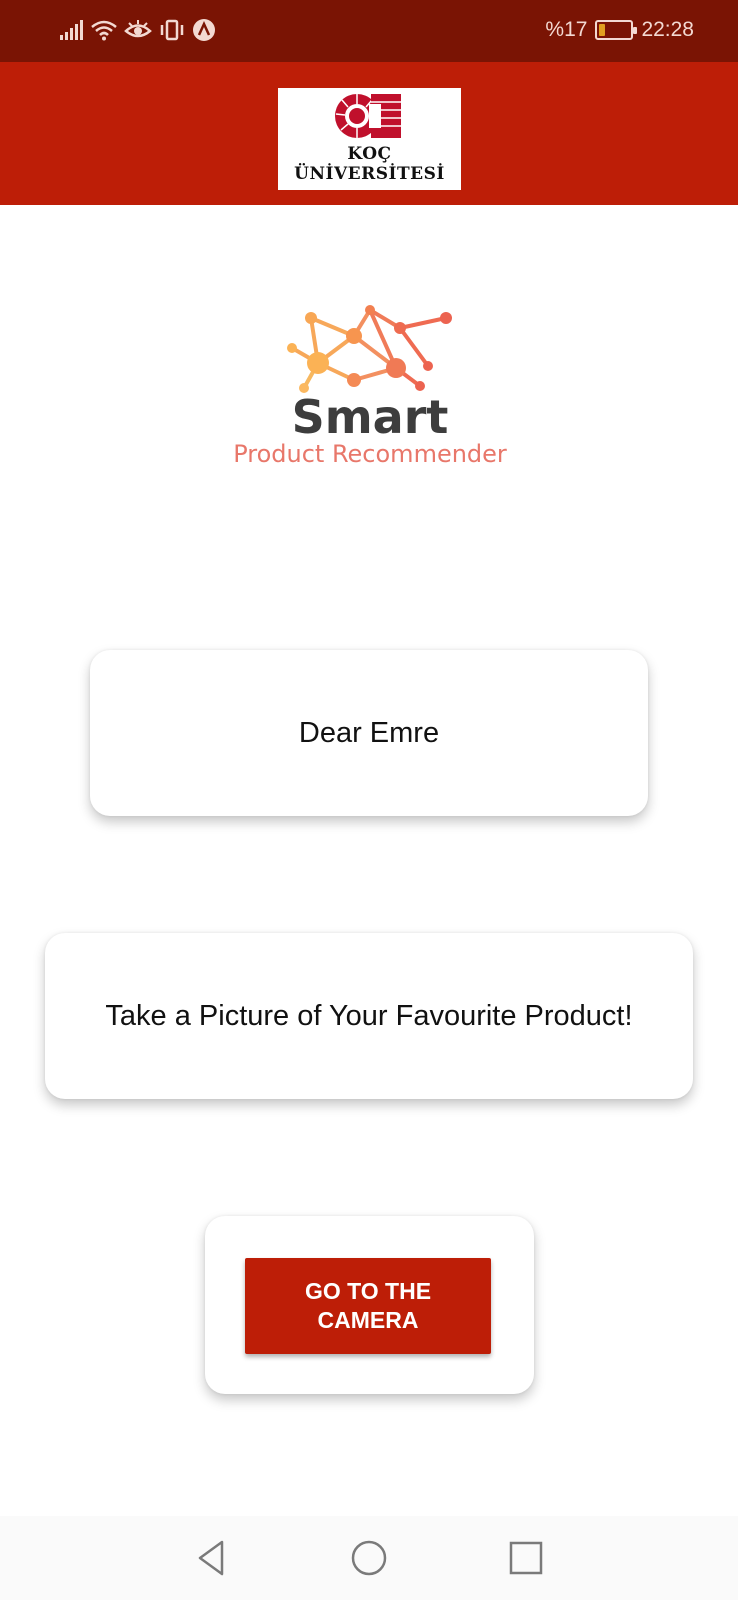 Image resolution: width=738 pixels, height=1600 pixels. Describe the element at coordinates (566, 29) in the screenshot. I see `battery-percentage: %17` at that location.